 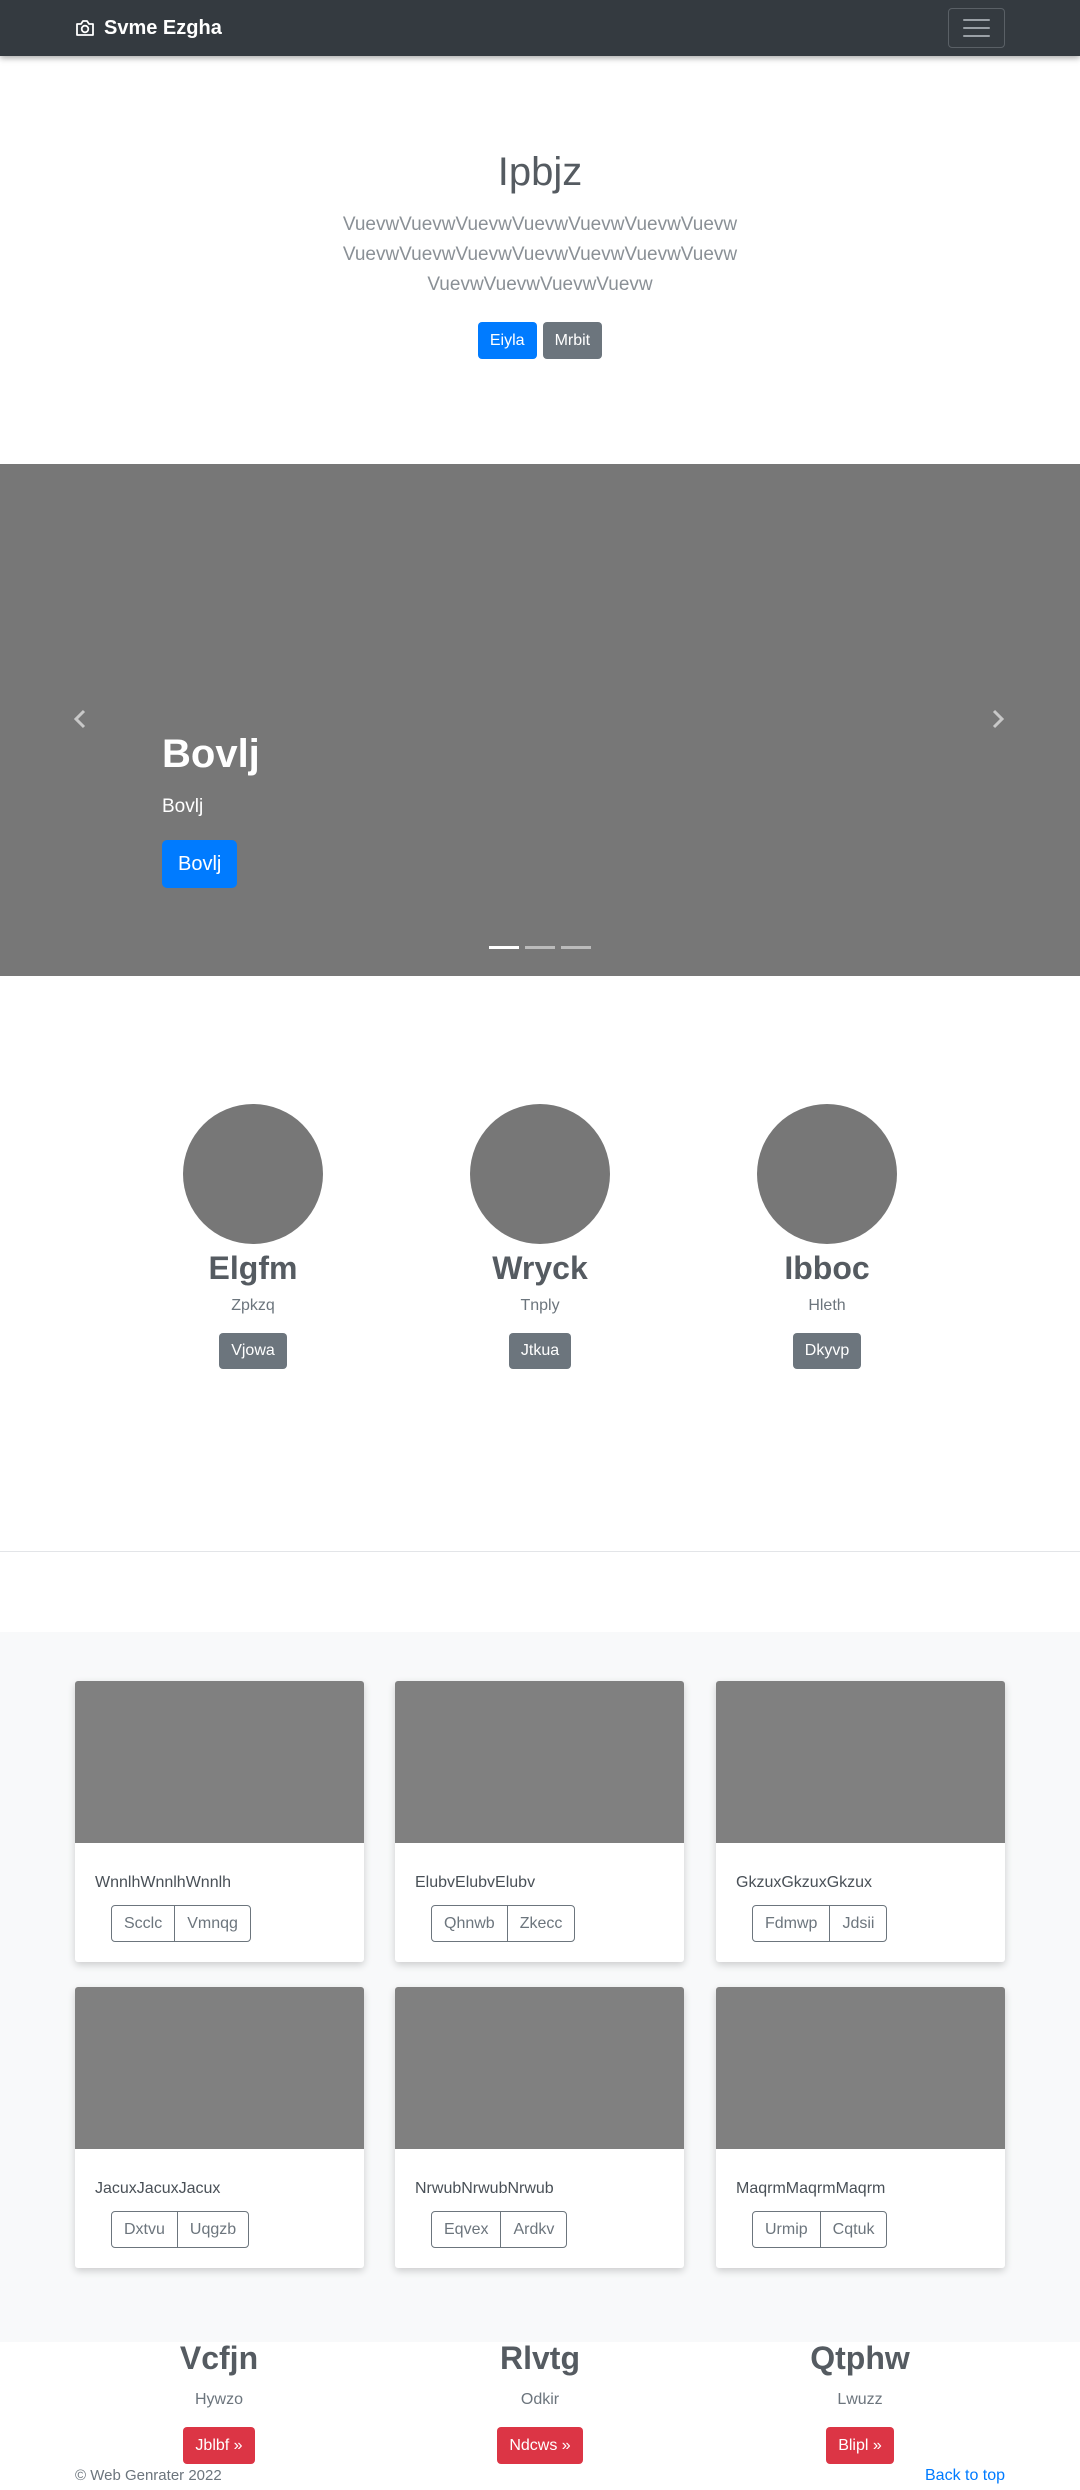 What do you see at coordinates (212, 1923) in the screenshot?
I see `card-button: Vmnqg` at bounding box center [212, 1923].